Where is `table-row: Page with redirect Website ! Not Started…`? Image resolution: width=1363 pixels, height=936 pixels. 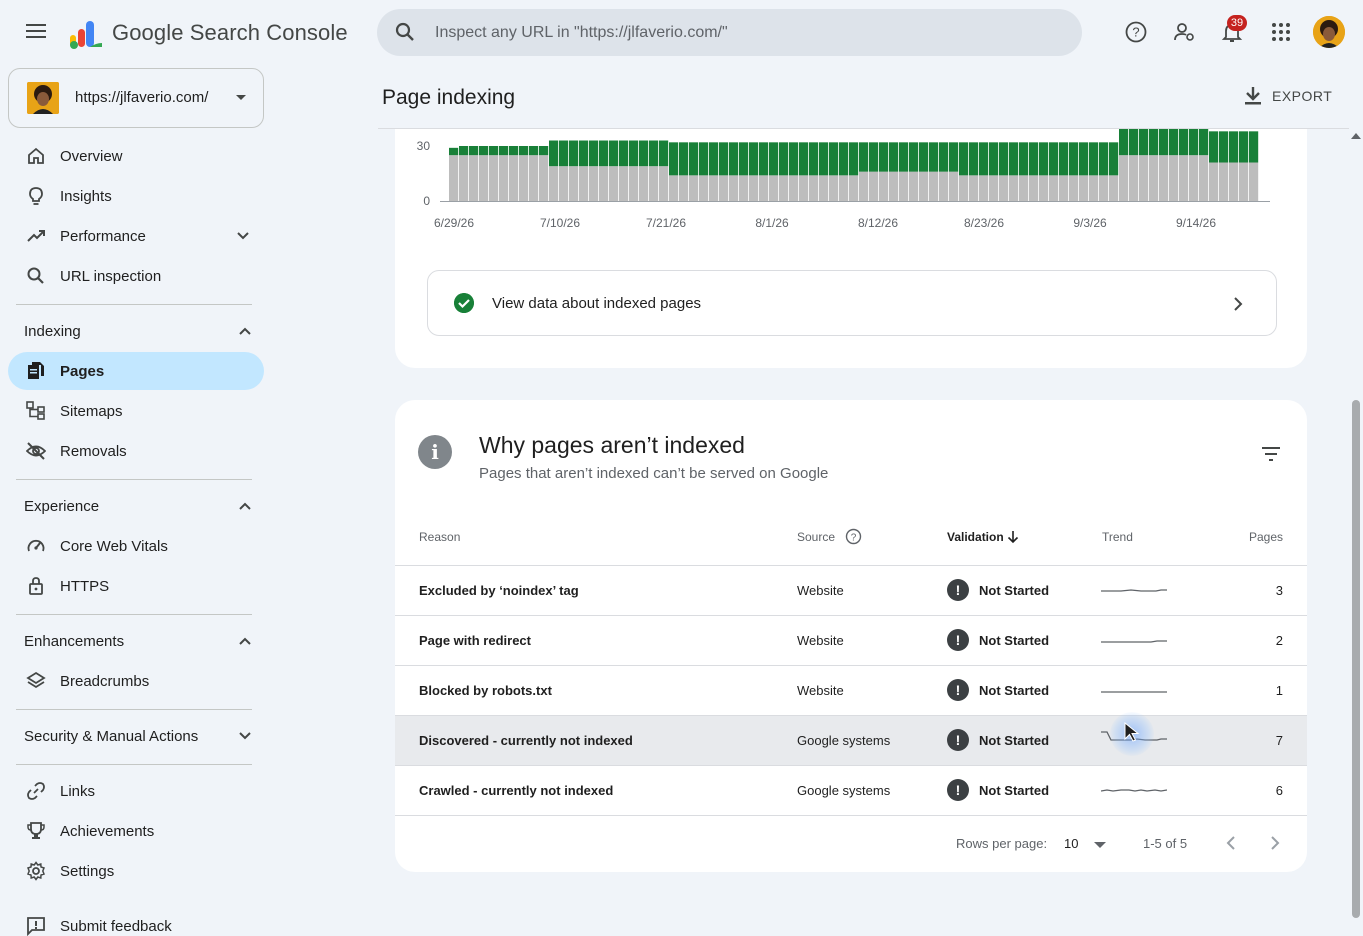 table-row: Page with redirect Website ! Not Started… is located at coordinates (851, 640).